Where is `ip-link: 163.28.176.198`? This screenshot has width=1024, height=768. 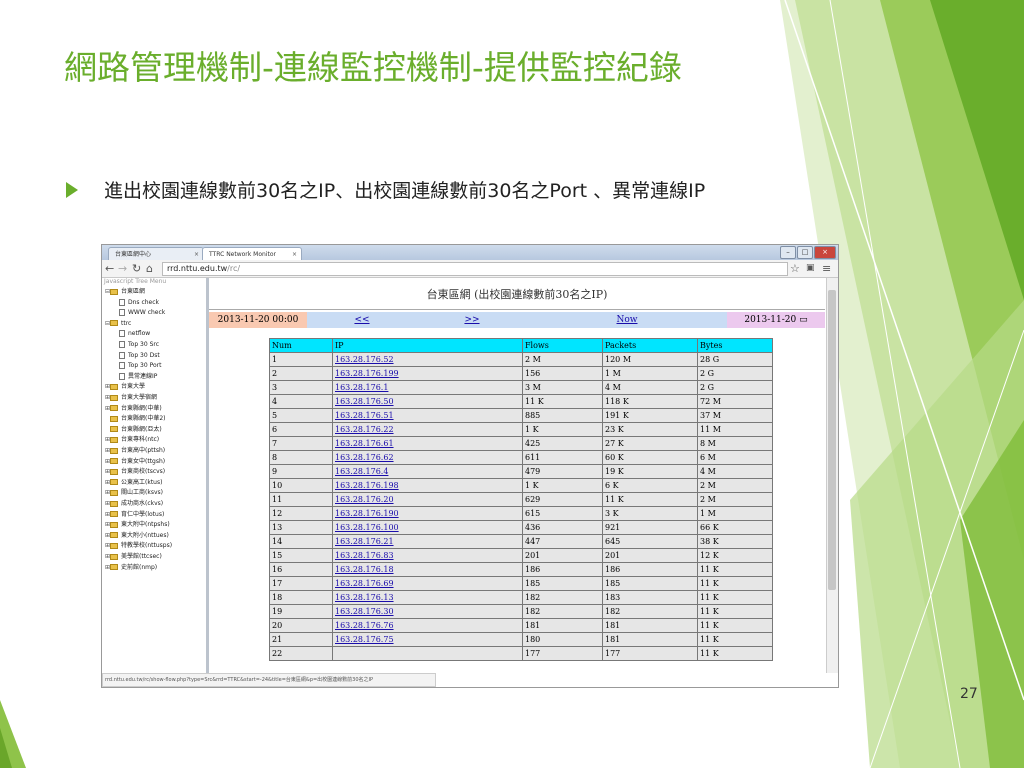 ip-link: 163.28.176.198 is located at coordinates (367, 485).